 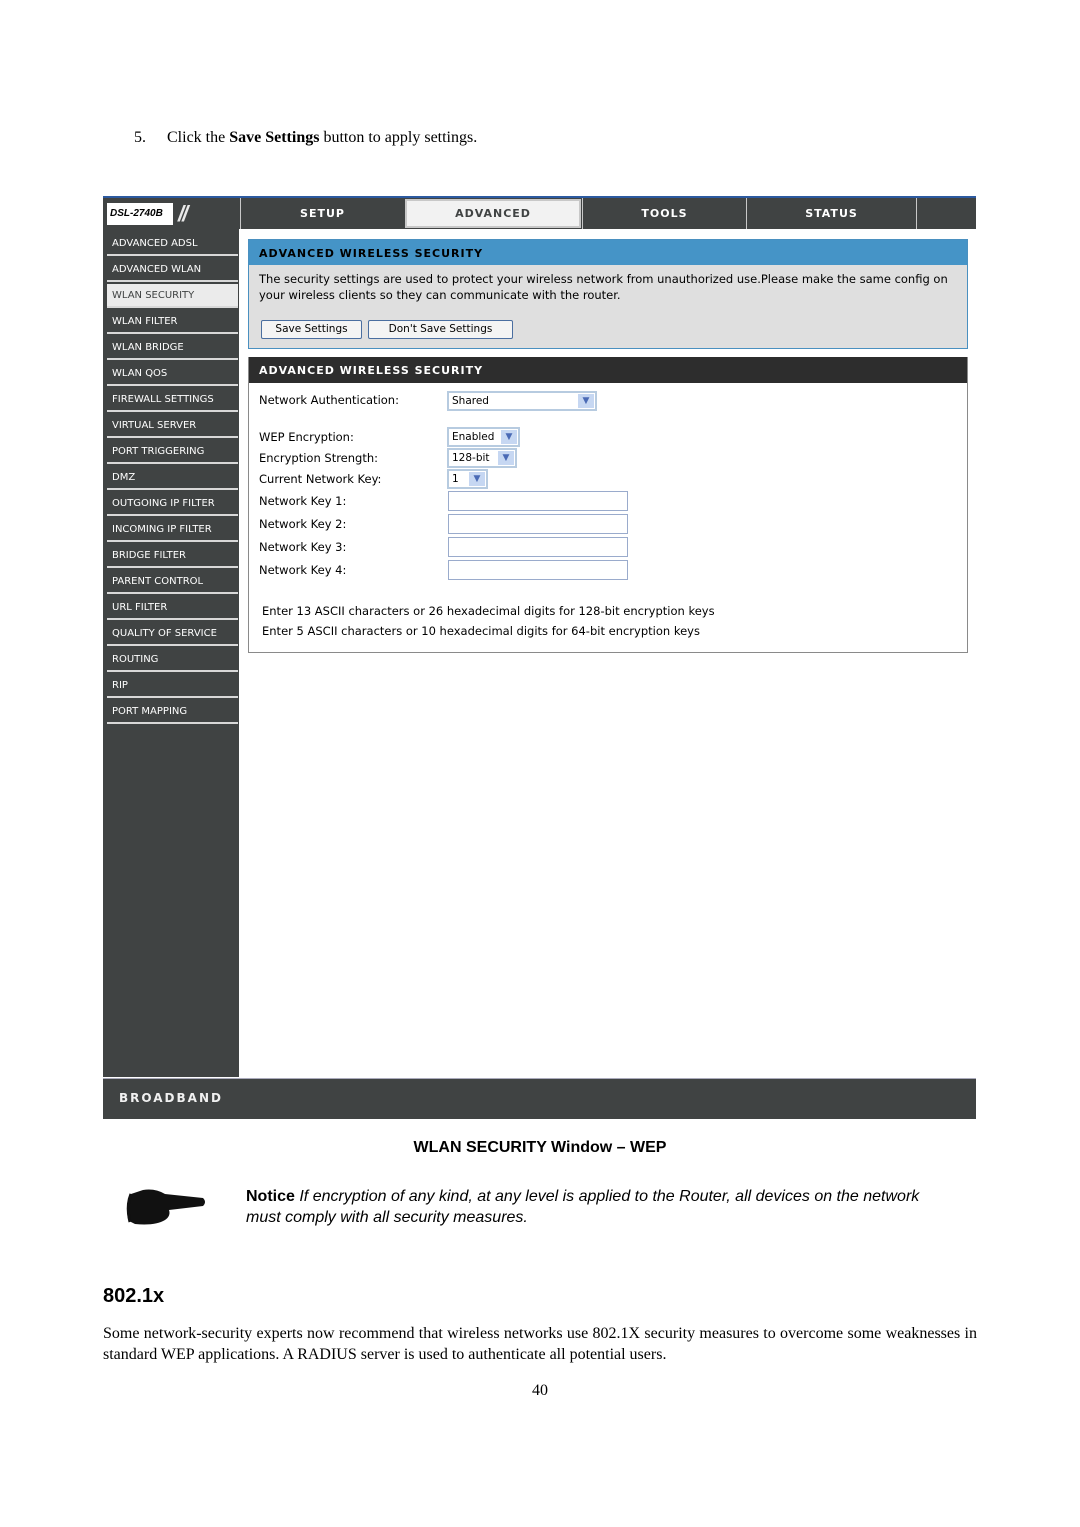 I want to click on sidebar-item-wlan-filter: WLAN FILTER, so click(x=172, y=322).